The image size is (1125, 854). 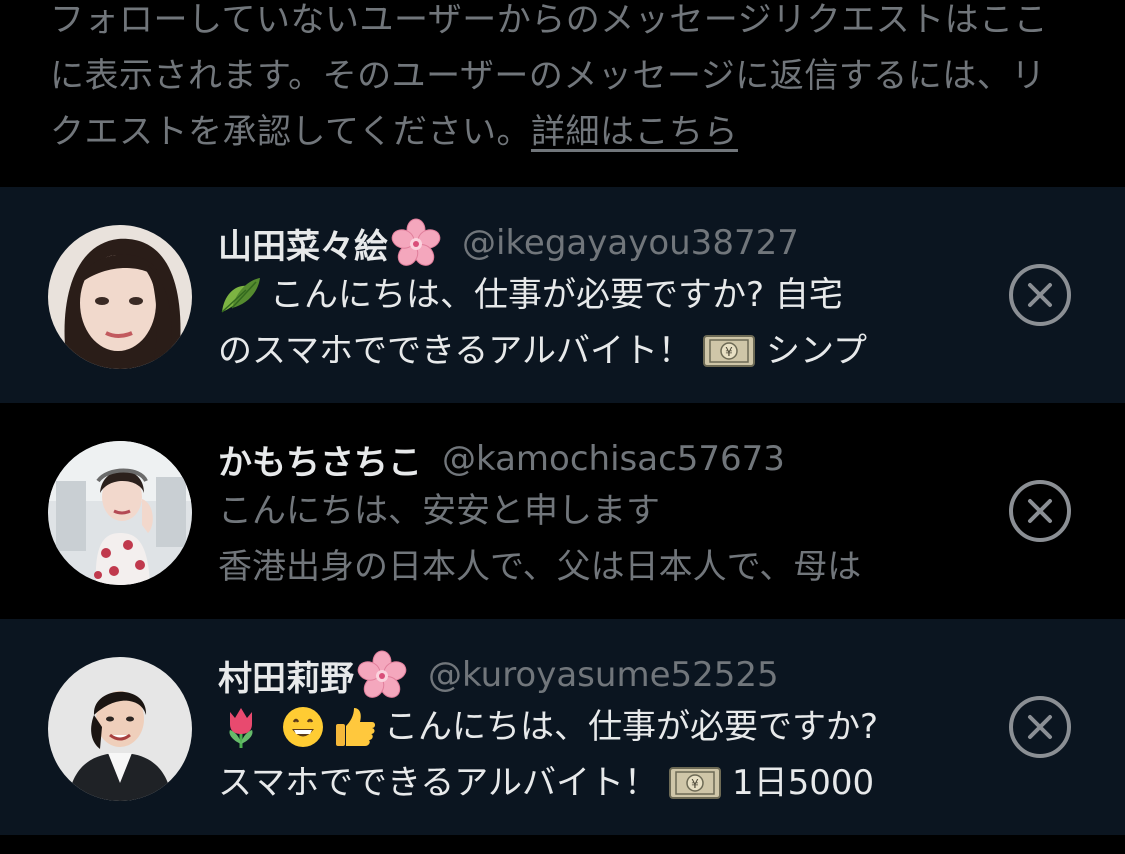 What do you see at coordinates (598, 323) in the screenshot?
I see `message-preview: こんにちは、仕事が必要ですか? 自宅 のスマホでできるアルバイト！ ¥ シンプ` at bounding box center [598, 323].